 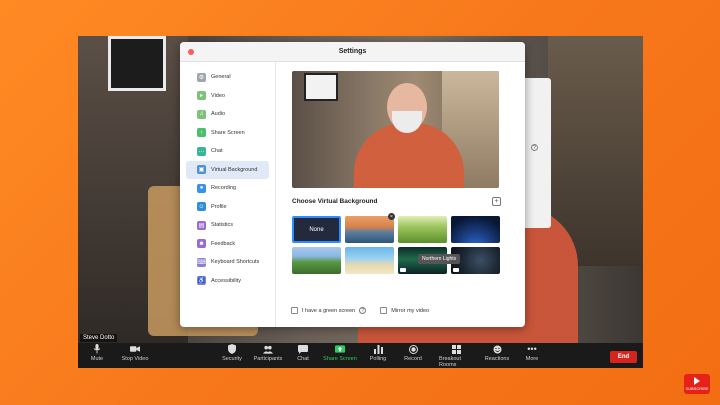 I want to click on people-icon, so click(x=268, y=349).